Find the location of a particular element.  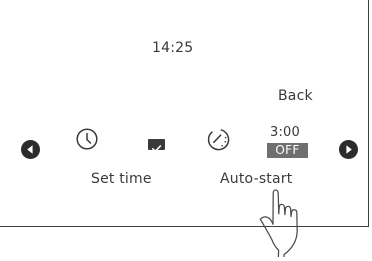

back-button: Back is located at coordinates (295, 96).